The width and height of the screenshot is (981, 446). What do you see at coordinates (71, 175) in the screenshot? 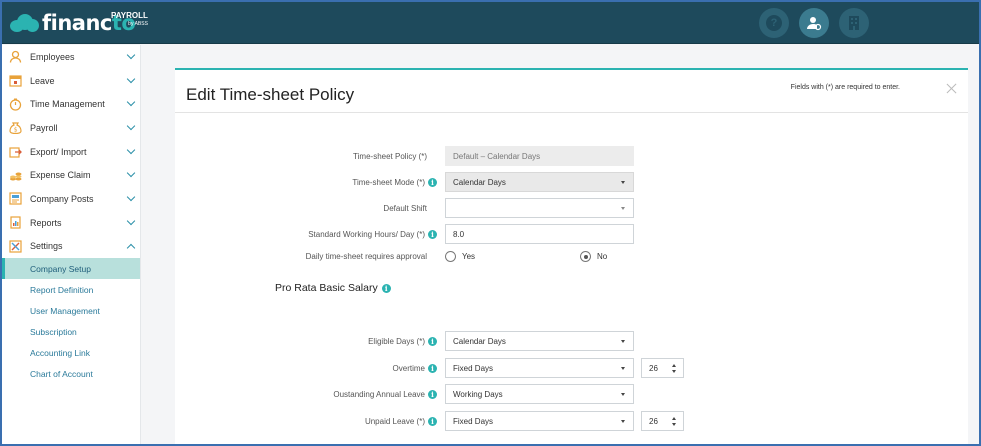
I see `sidebar-item-expense-claim: Expense Claim` at bounding box center [71, 175].